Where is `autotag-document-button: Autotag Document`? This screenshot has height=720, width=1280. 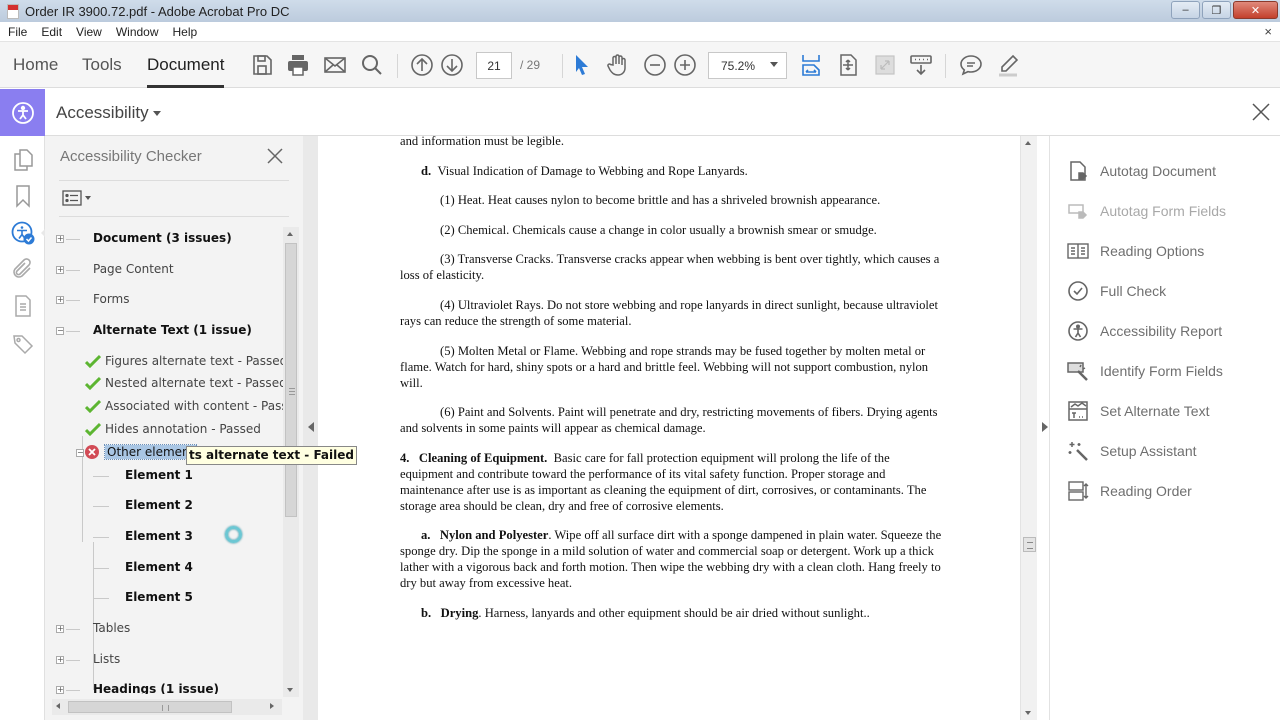 autotag-document-button: Autotag Document is located at coordinates (1141, 171).